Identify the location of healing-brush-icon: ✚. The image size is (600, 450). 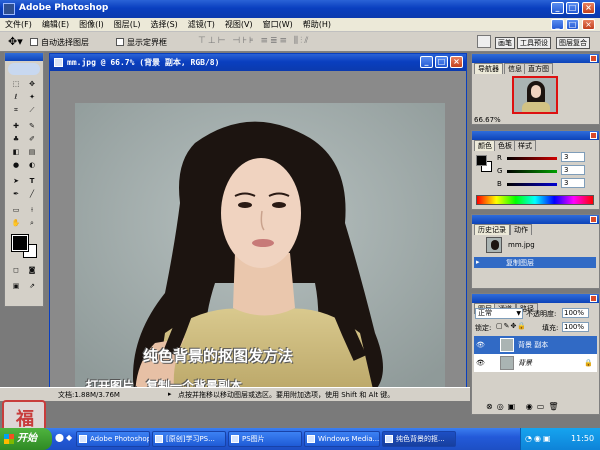
(16, 126).